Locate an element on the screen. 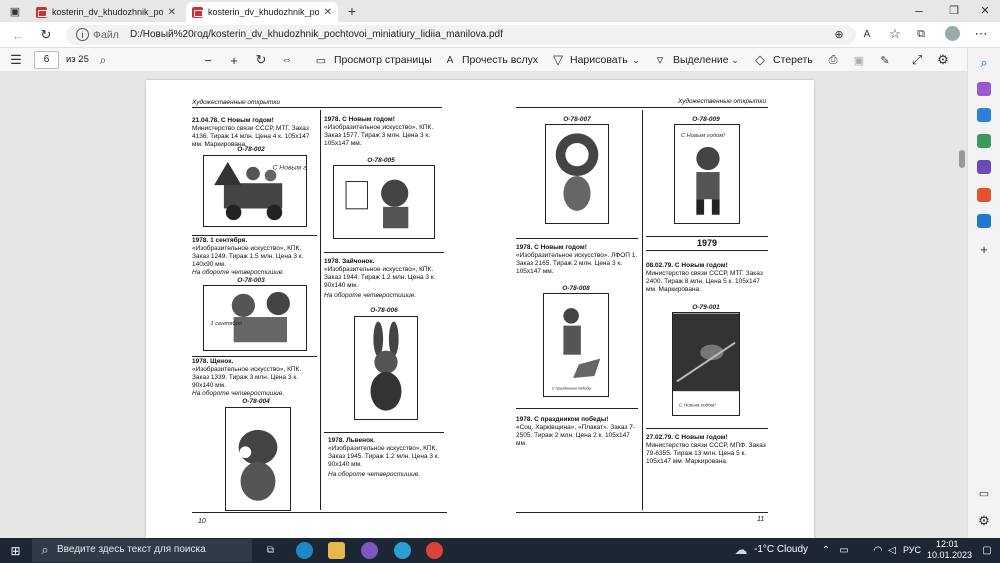 This screenshot has width=1000, height=563. windows-start-icon: ⊞ is located at coordinates (15, 550).